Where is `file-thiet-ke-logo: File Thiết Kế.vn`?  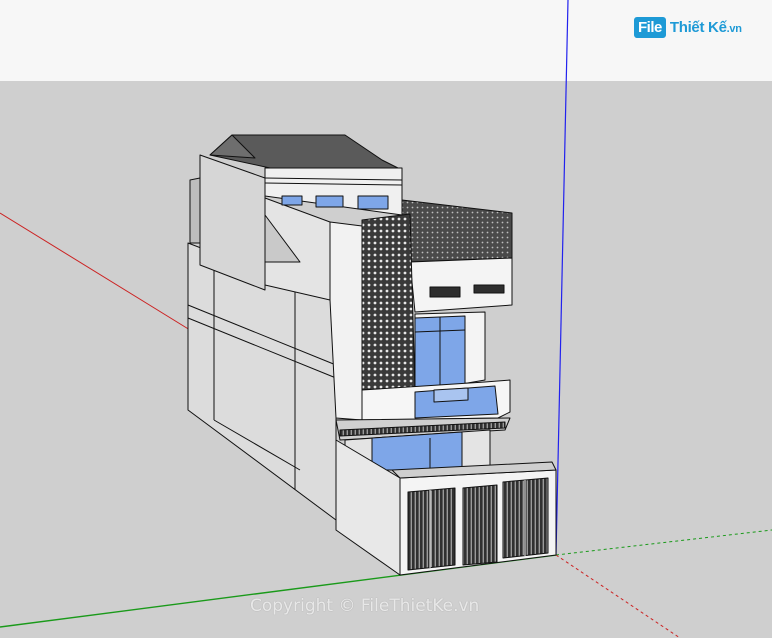 file-thiet-ke-logo: File Thiết Kế.vn is located at coordinates (688, 27).